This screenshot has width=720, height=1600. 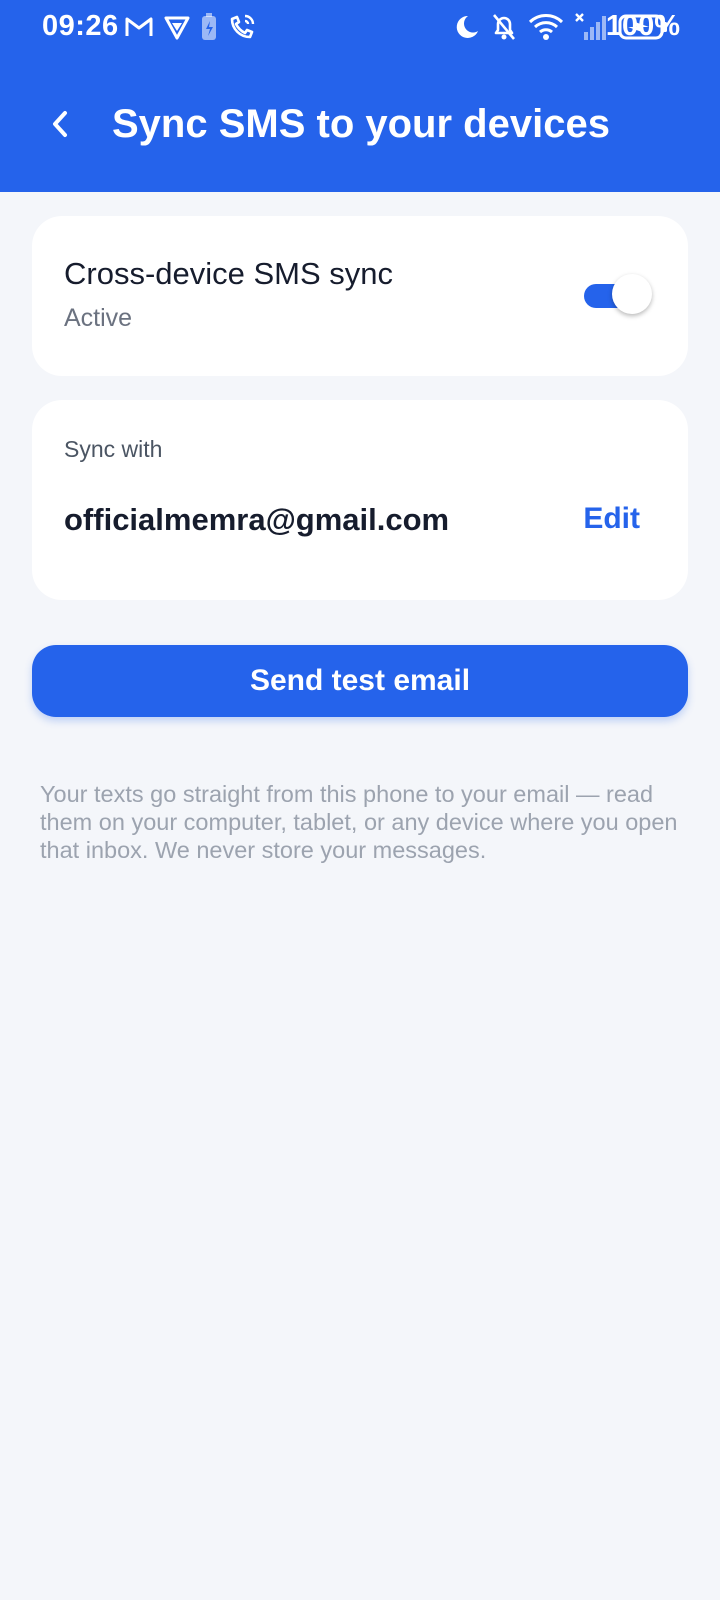 I want to click on wifi-icon, so click(x=546, y=27).